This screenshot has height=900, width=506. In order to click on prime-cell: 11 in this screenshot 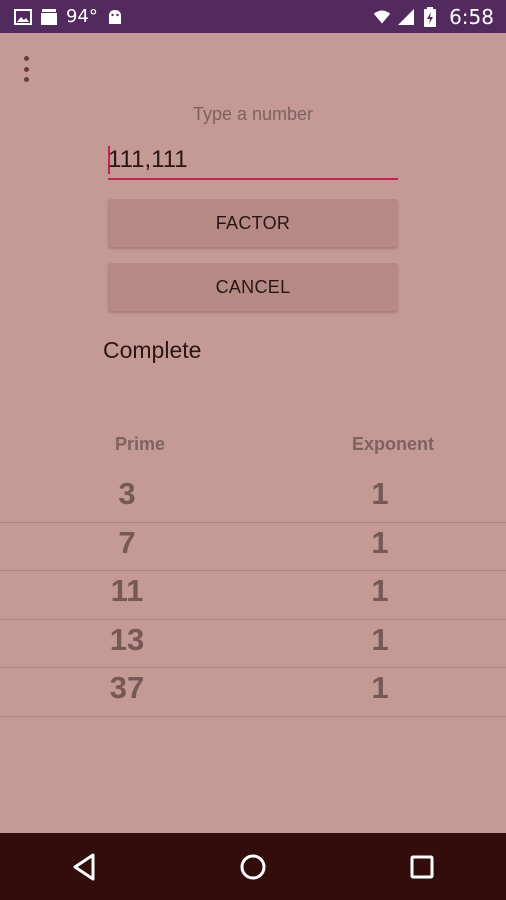, I will do `click(127, 591)`.